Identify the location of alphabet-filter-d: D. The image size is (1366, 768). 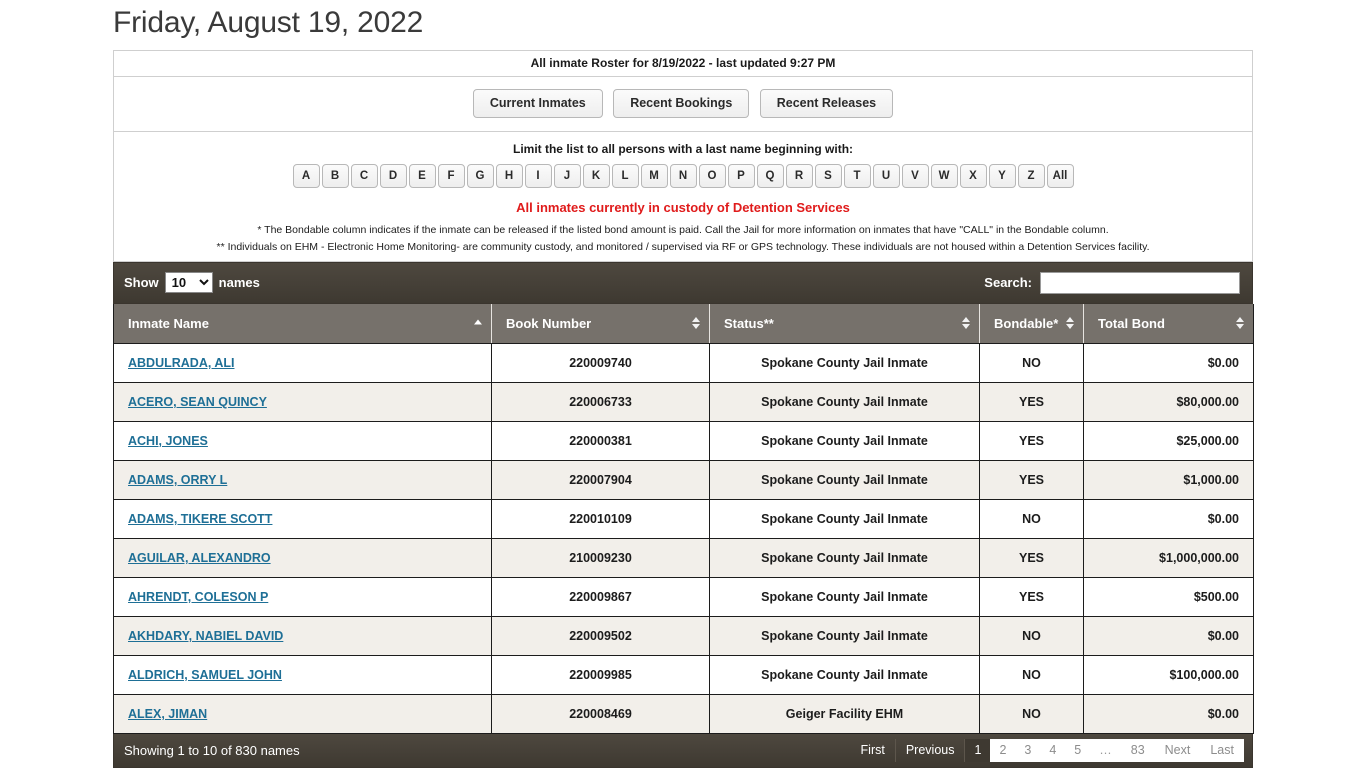
(393, 175).